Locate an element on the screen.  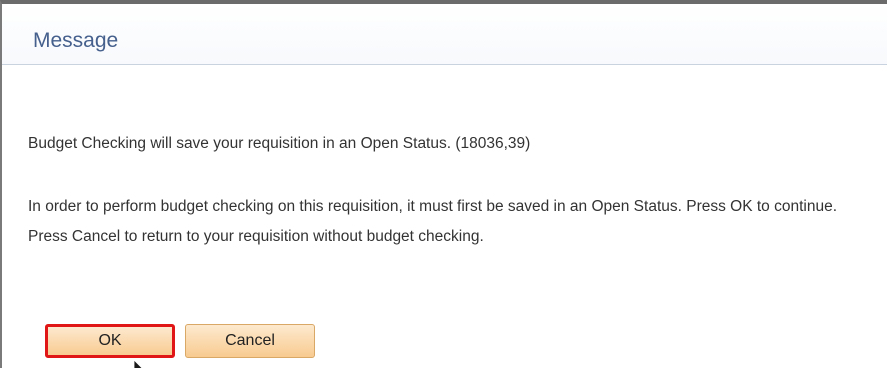
dialog-title: Message is located at coordinates (76, 40).